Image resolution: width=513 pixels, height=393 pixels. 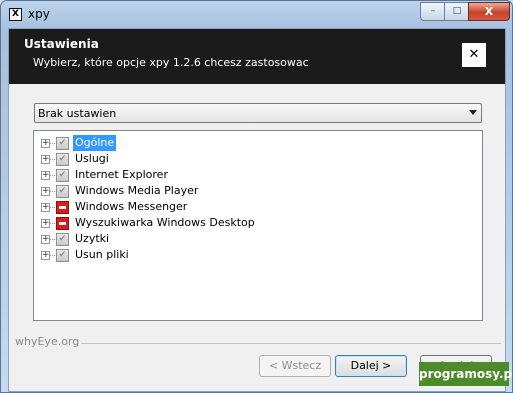 What do you see at coordinates (136, 191) in the screenshot?
I see `tree-item-label: Windows Media Player` at bounding box center [136, 191].